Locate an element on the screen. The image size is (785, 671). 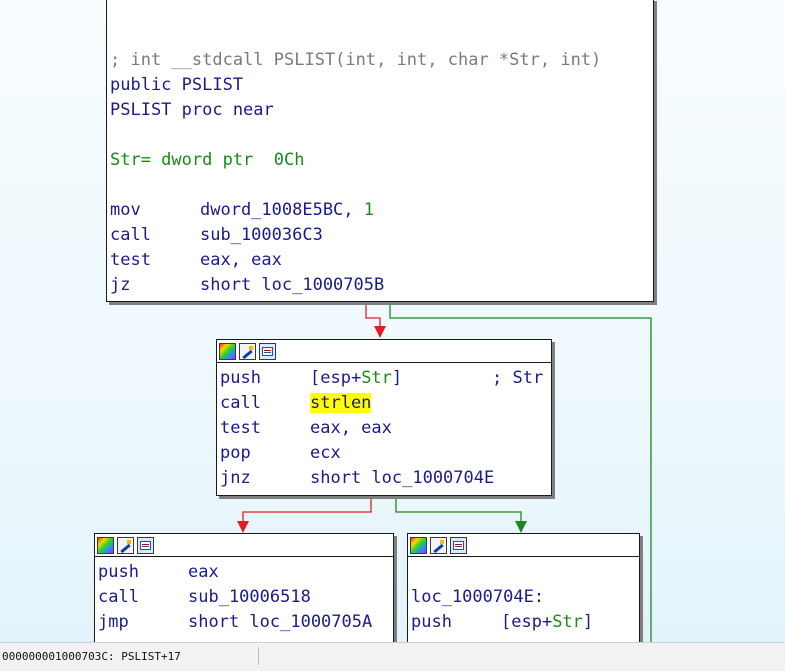
code-label: loc_1000704E: is located at coordinates (525, 597).